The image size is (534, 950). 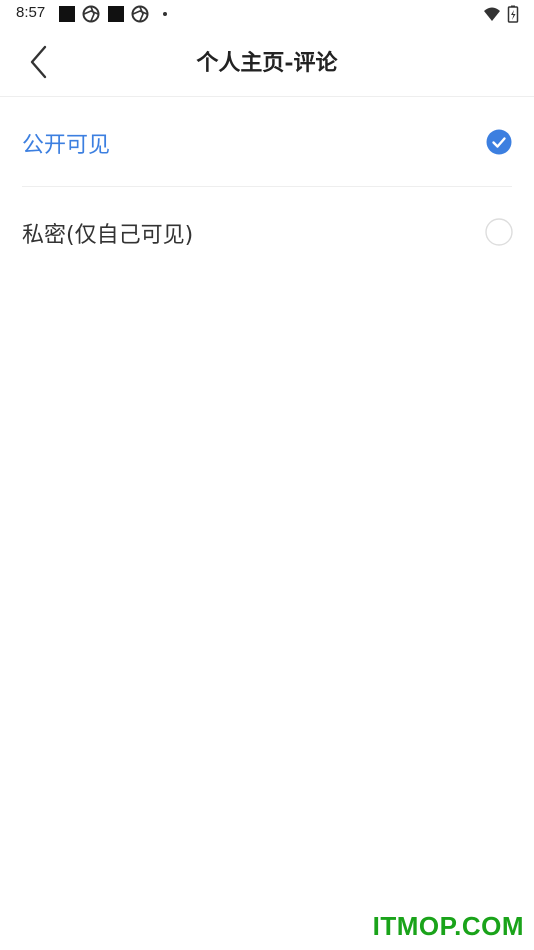 I want to click on page-title: 个人主页-评论, so click(x=267, y=63).